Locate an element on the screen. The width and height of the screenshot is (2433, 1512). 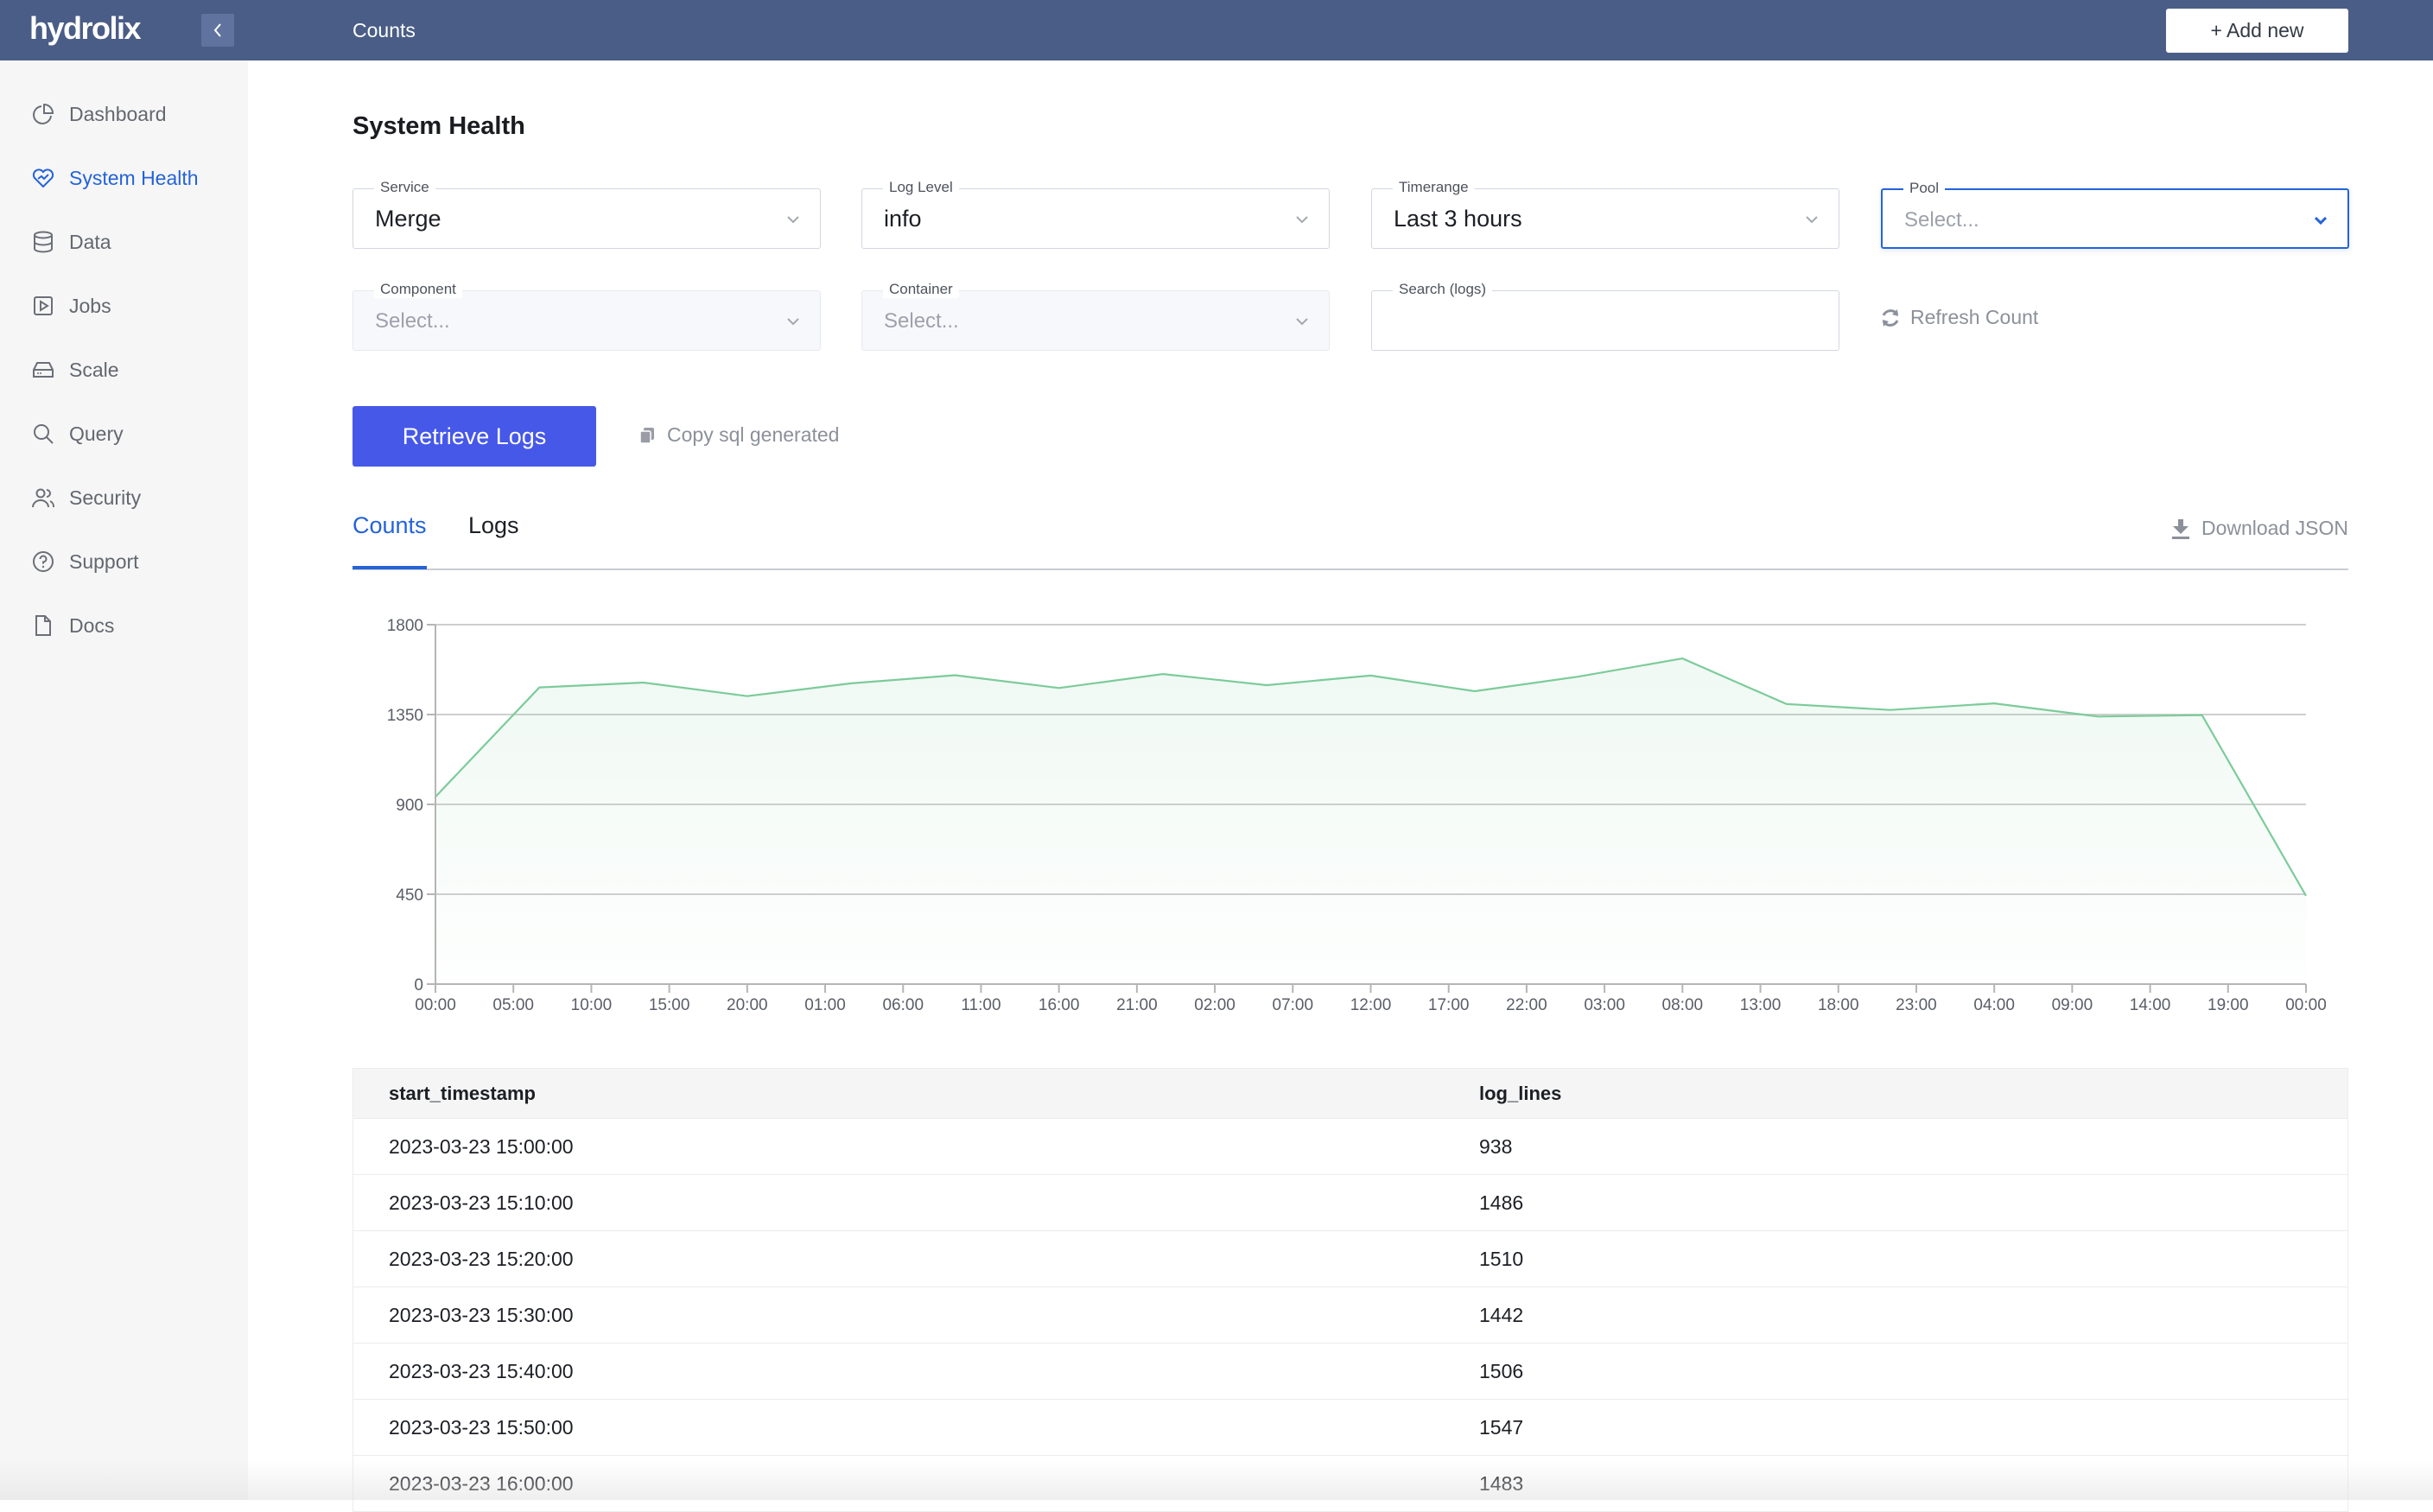
retrieve-logs-button: Retrieve Logs is located at coordinates (475, 436).